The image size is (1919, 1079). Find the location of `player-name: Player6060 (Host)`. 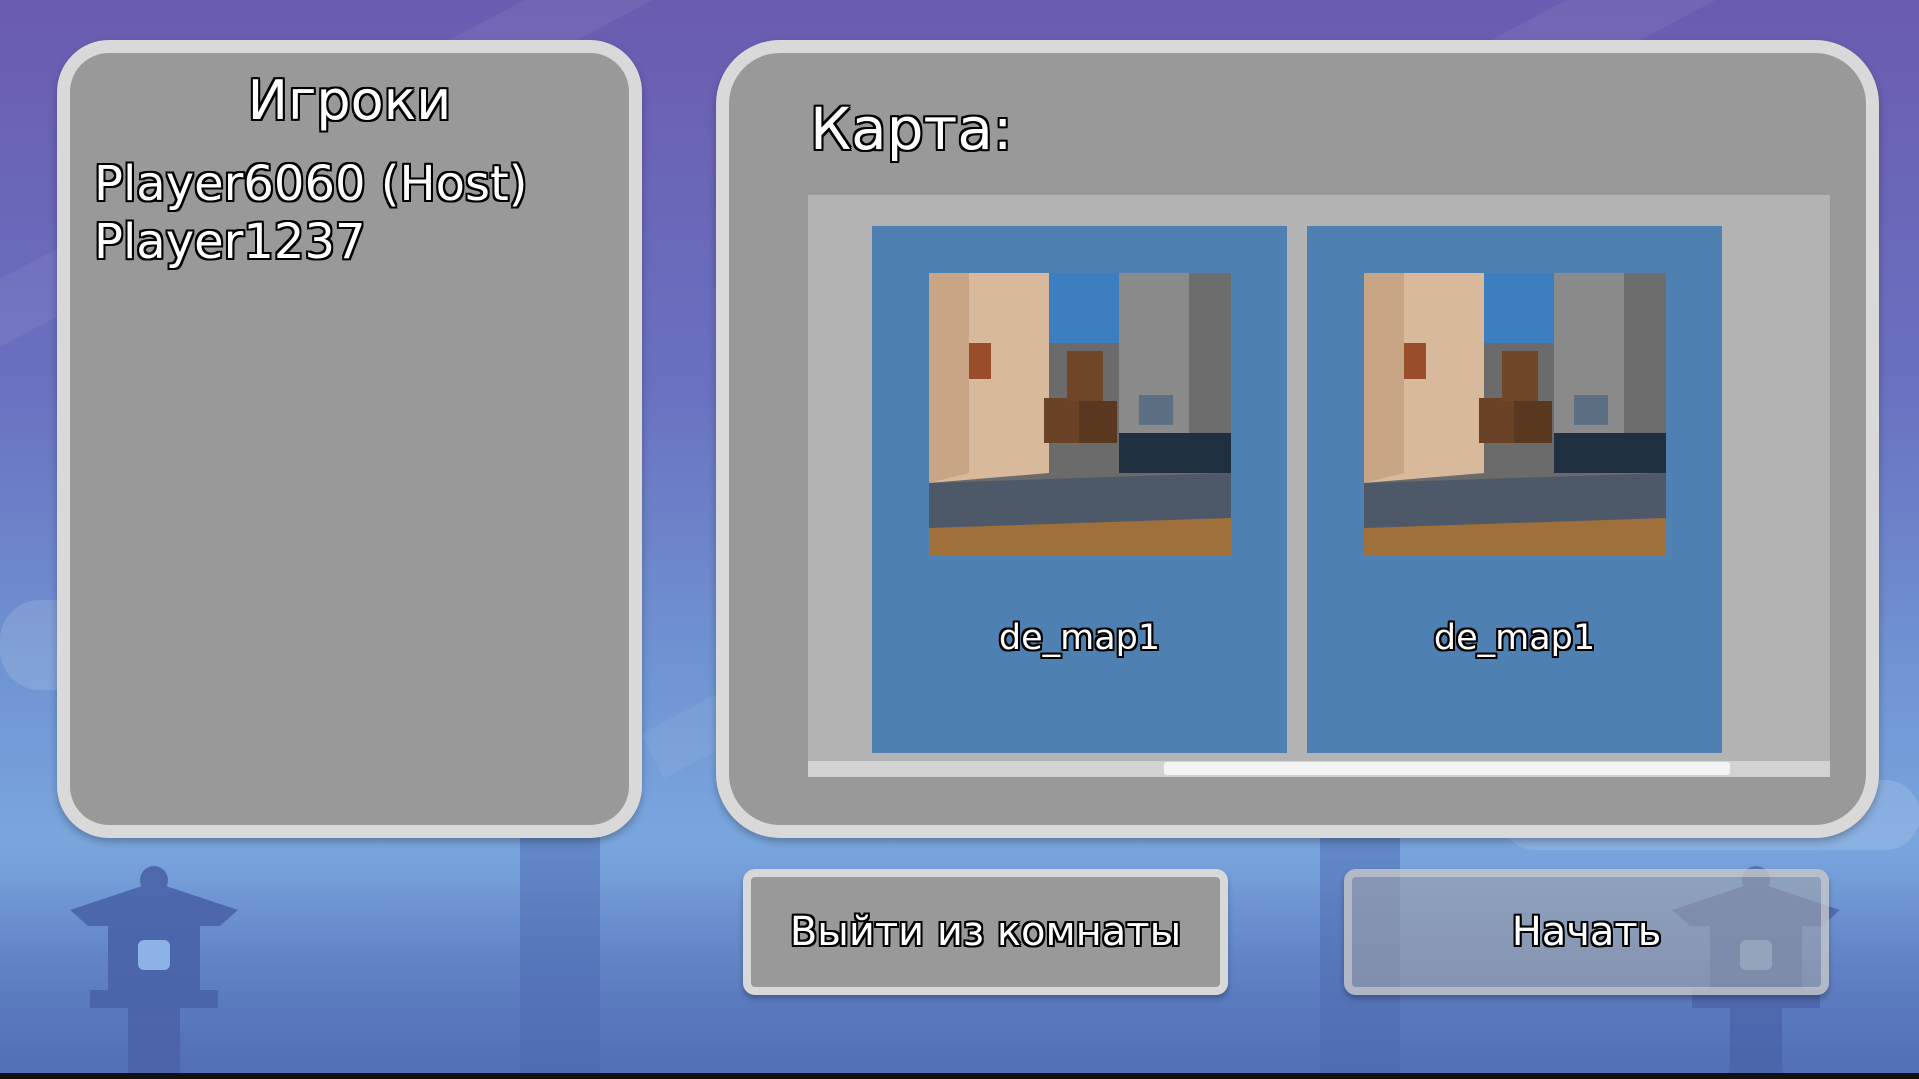

player-name: Player6060 (Host) is located at coordinates (311, 184).